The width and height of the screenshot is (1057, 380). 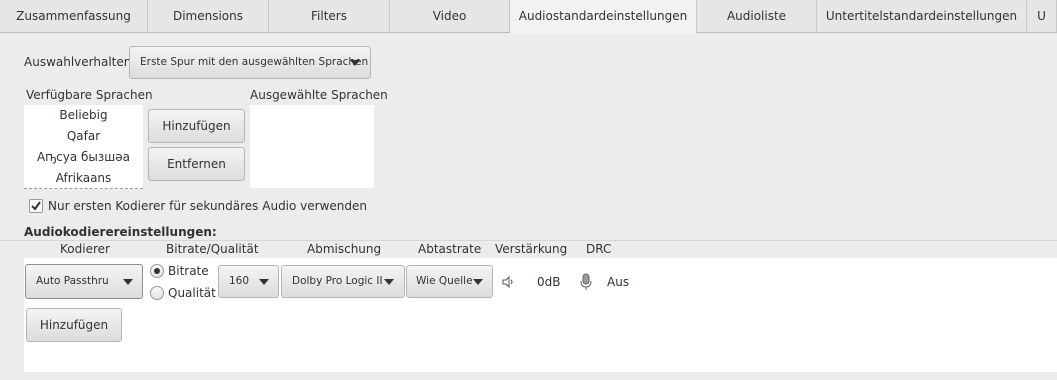 What do you see at coordinates (337, 281) in the screenshot?
I see `mixdown-value: Dolby Pro Logic II` at bounding box center [337, 281].